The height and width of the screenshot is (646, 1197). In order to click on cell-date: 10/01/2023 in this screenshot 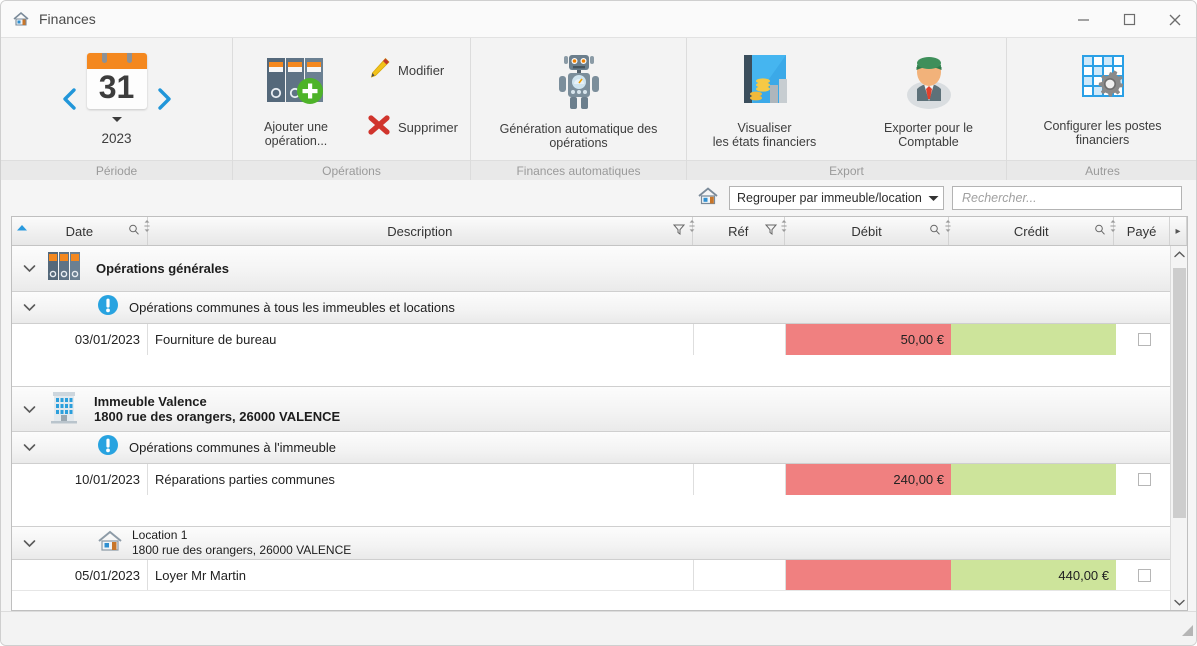, I will do `click(80, 479)`.